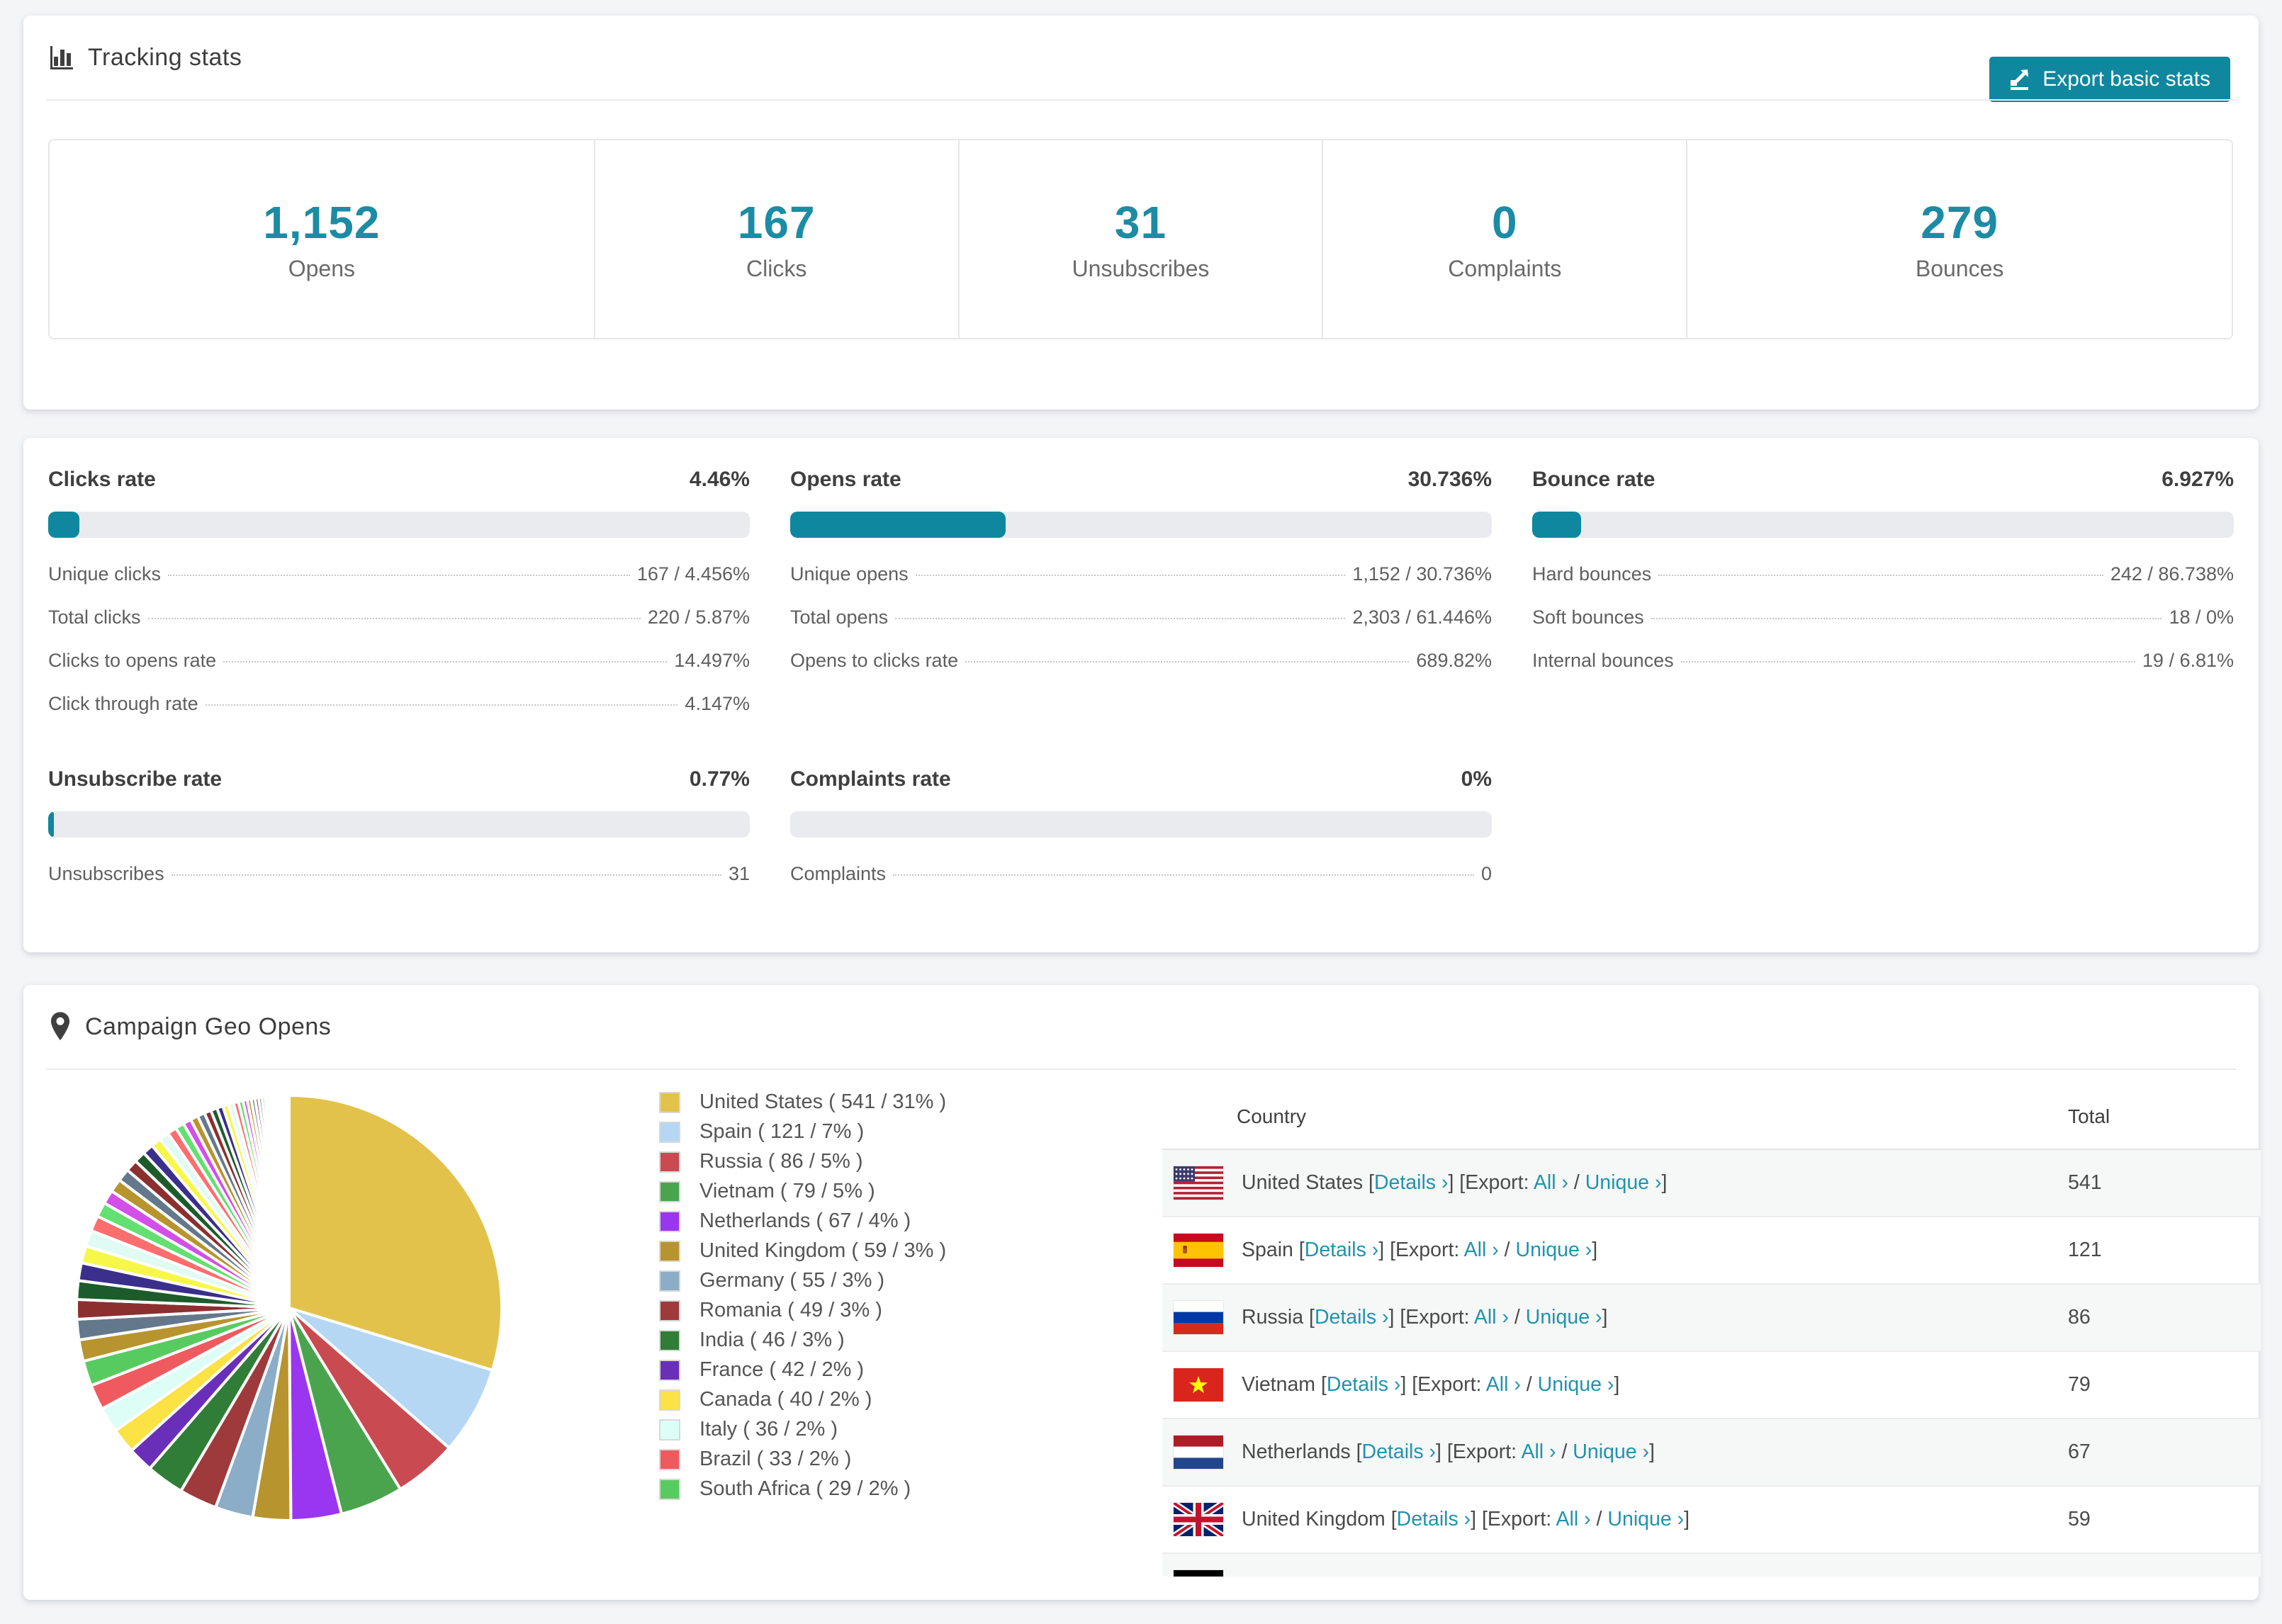 This screenshot has width=2282, height=1624. Describe the element at coordinates (739, 874) in the screenshot. I see `stat-line-value: 31` at that location.